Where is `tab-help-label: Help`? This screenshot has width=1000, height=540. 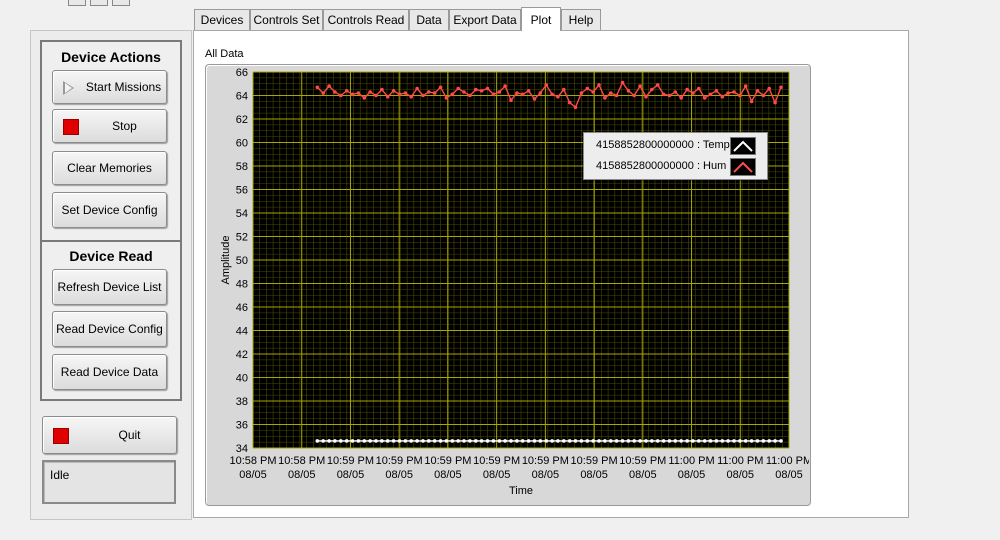 tab-help-label: Help is located at coordinates (581, 20).